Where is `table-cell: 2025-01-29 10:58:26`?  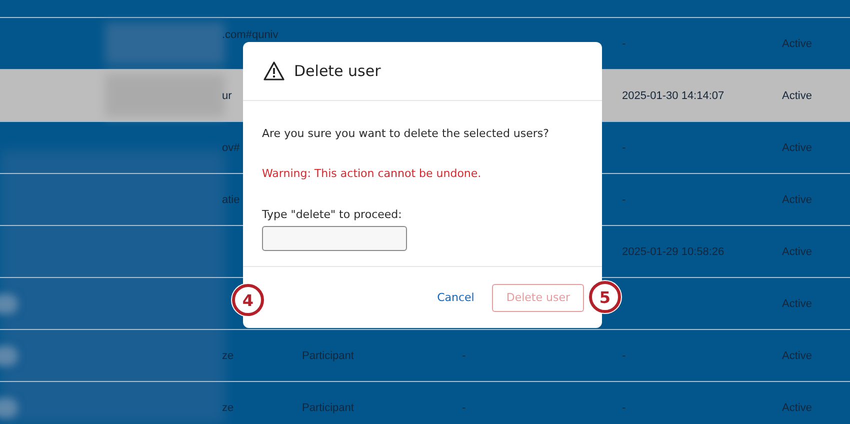
table-cell: 2025-01-29 10:58:26 is located at coordinates (673, 252).